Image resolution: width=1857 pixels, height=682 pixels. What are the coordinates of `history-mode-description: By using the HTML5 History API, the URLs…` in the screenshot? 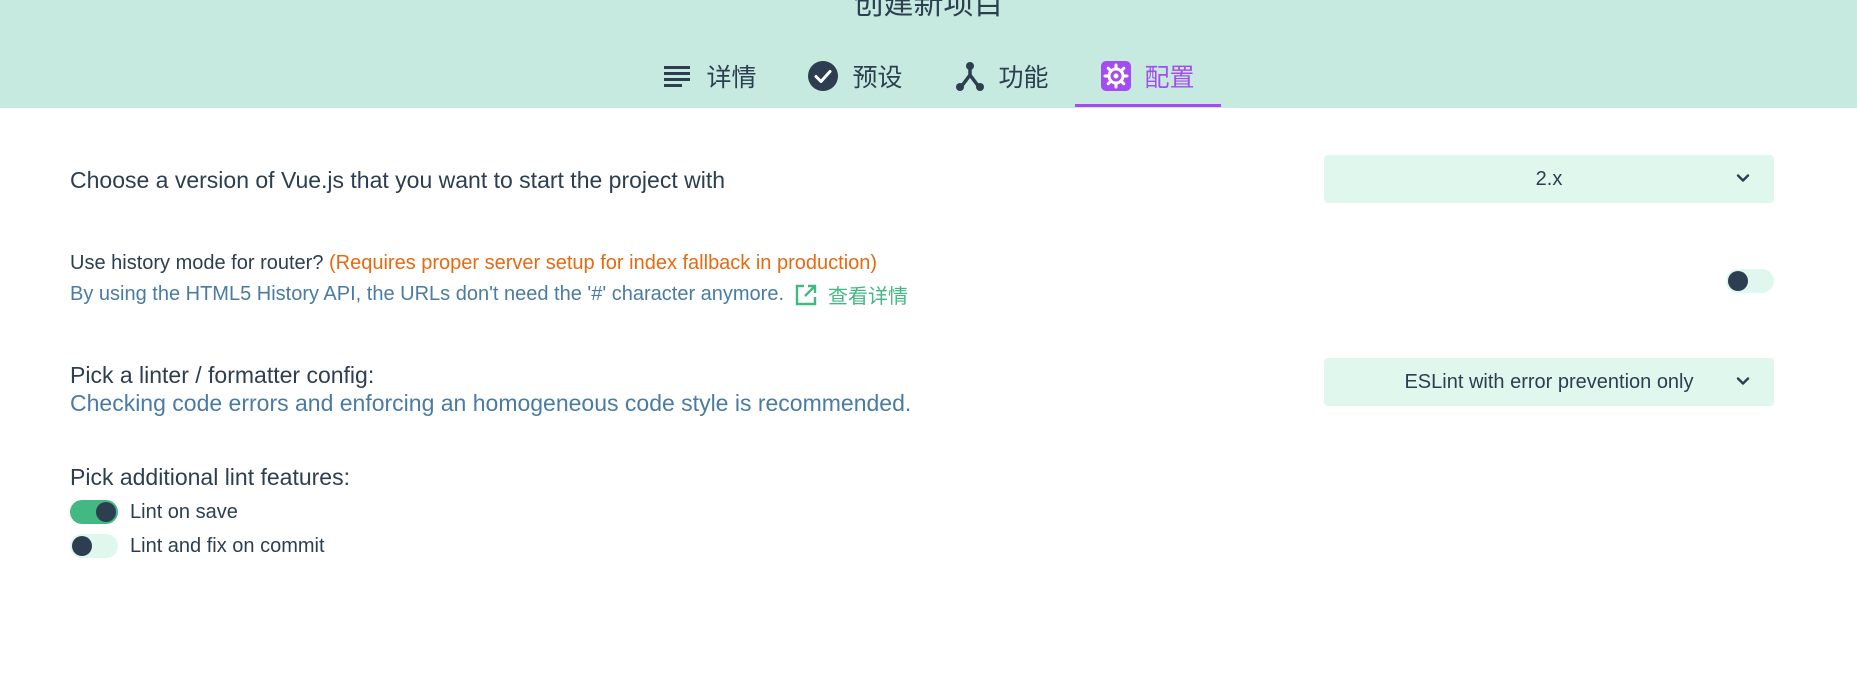 It's located at (427, 294).